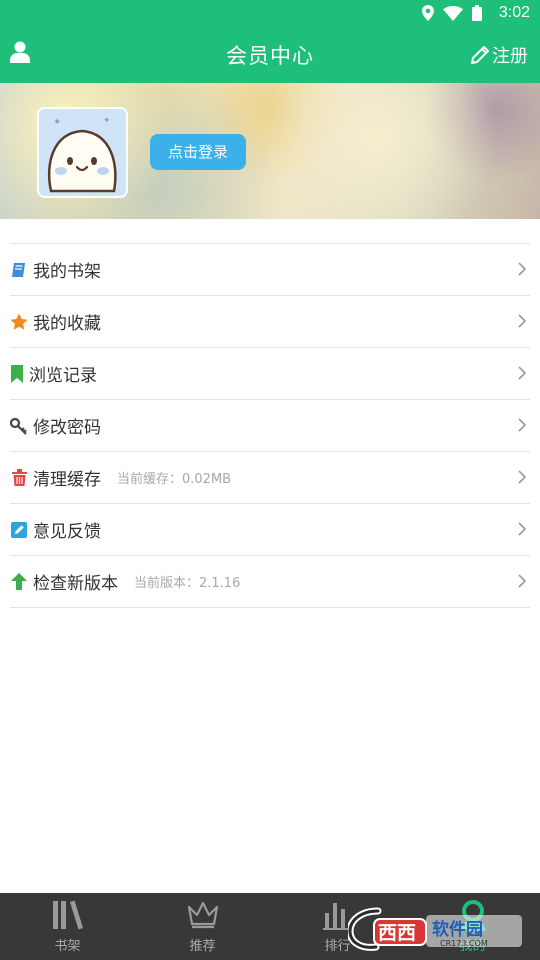 This screenshot has width=540, height=960. I want to click on register-button: 注册, so click(499, 55).